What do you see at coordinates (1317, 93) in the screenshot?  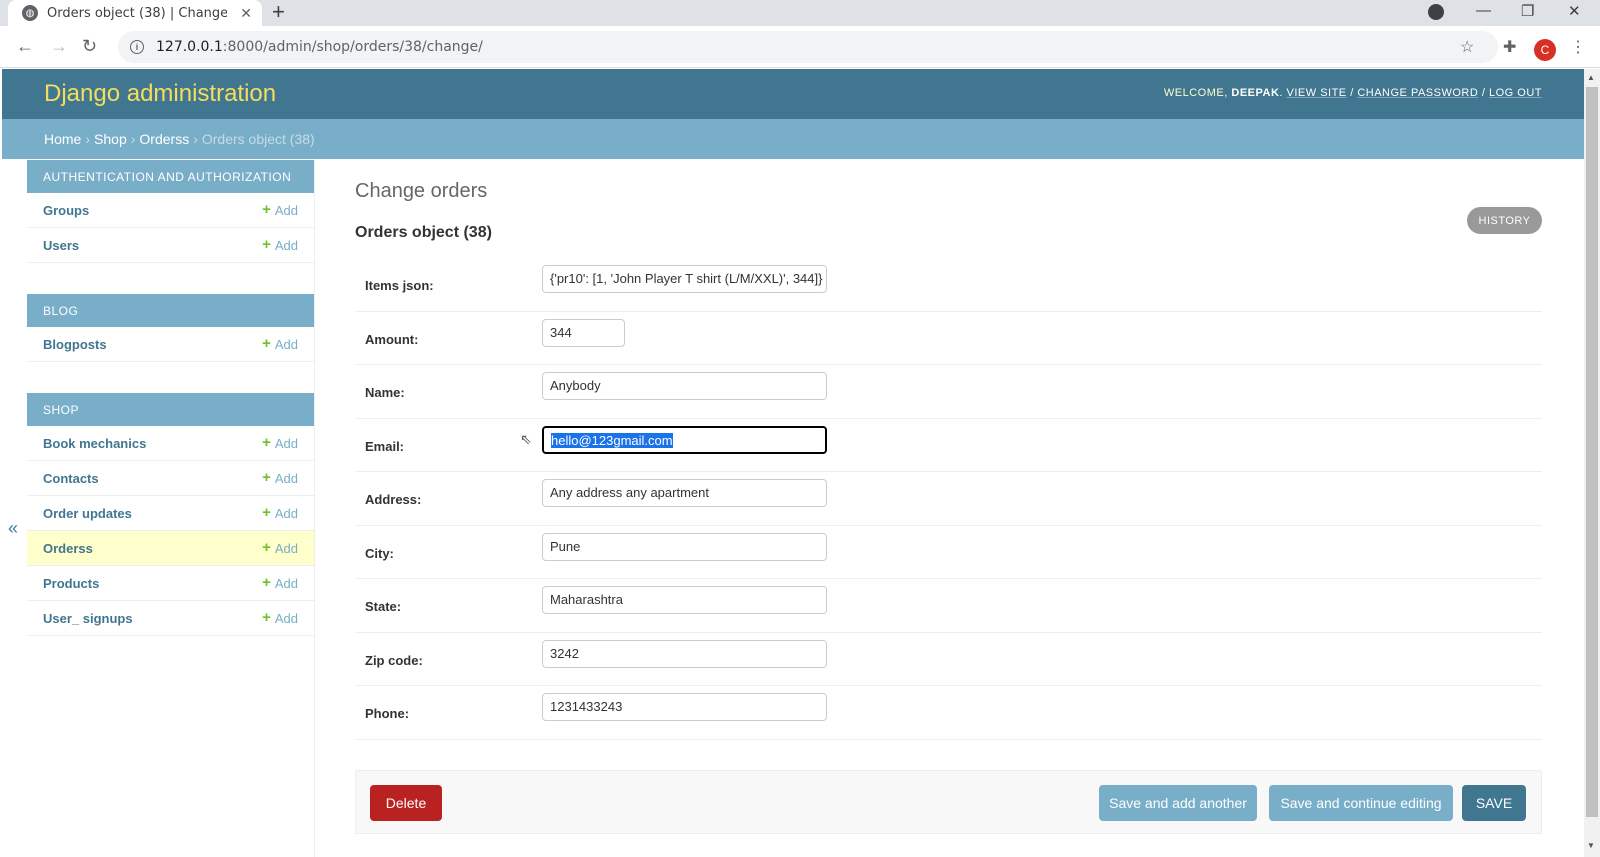 I see `view-site-link: VIEW SITE` at bounding box center [1317, 93].